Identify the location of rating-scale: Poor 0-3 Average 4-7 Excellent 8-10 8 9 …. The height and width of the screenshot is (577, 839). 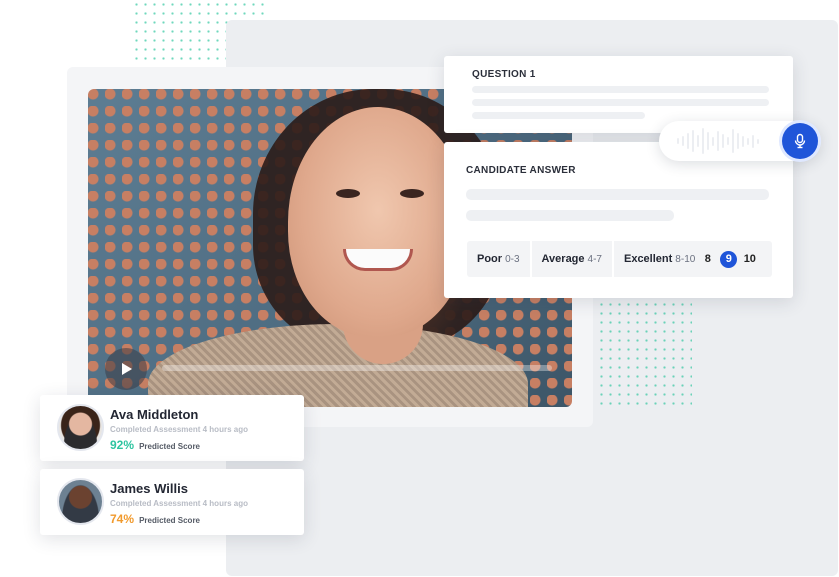
(619, 259).